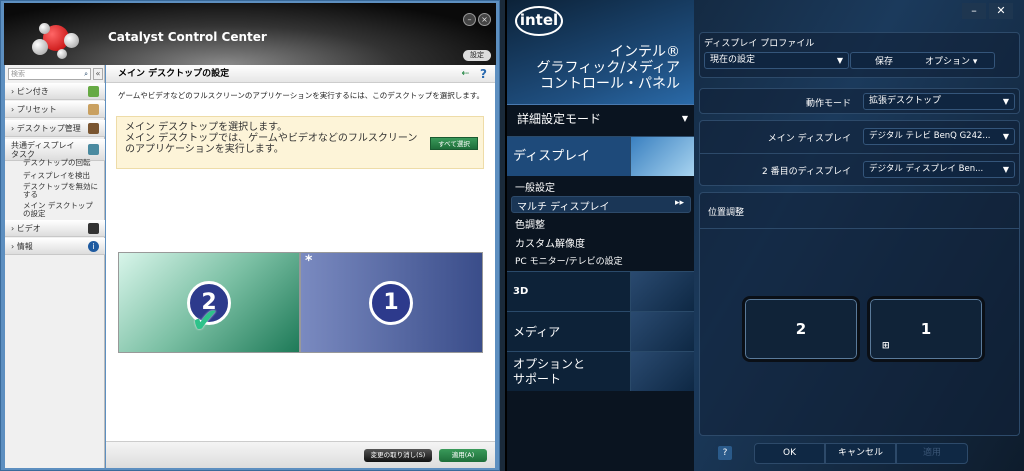 This screenshot has width=1024, height=471. Describe the element at coordinates (806, 172) in the screenshot. I see `second-display-label: 2 番目のディスプレイ` at that location.